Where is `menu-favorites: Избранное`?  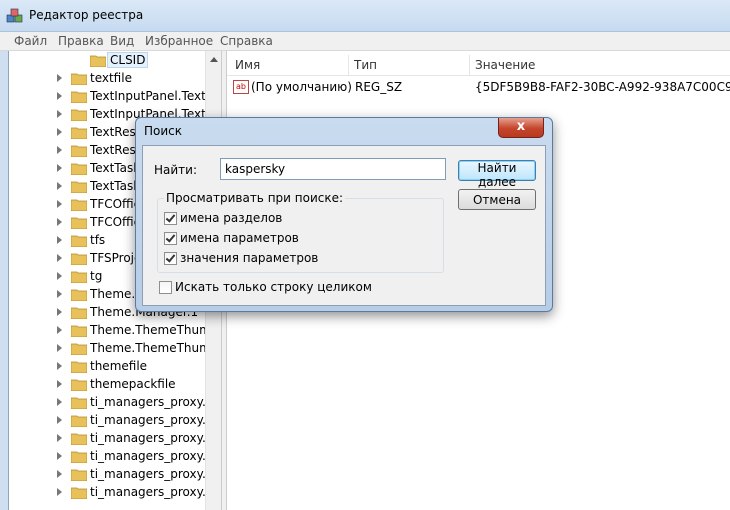 menu-favorites: Избранное is located at coordinates (179, 41).